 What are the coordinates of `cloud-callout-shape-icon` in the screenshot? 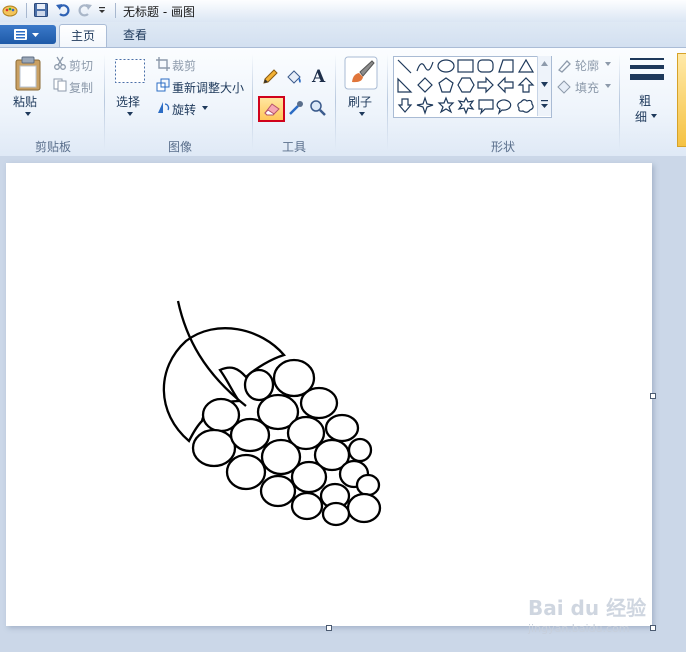 It's located at (525, 106).